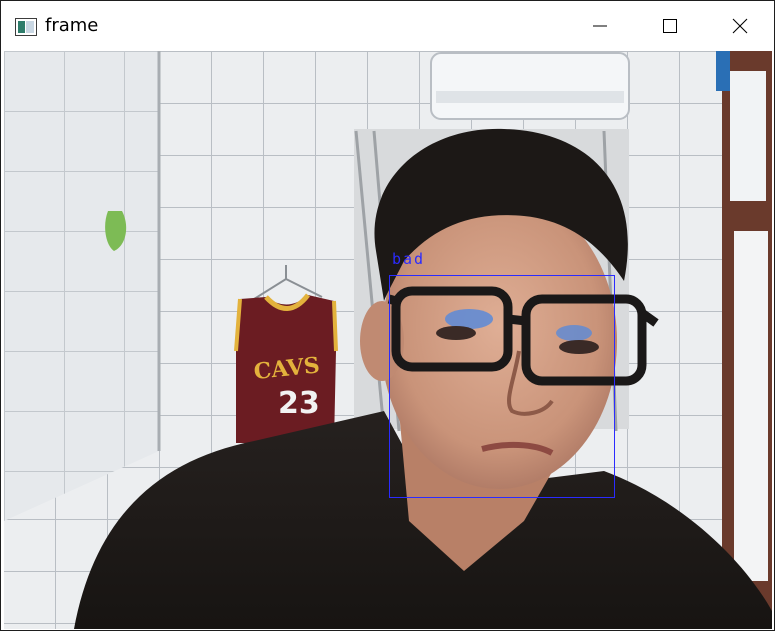  I want to click on maximize-button, so click(670, 26).